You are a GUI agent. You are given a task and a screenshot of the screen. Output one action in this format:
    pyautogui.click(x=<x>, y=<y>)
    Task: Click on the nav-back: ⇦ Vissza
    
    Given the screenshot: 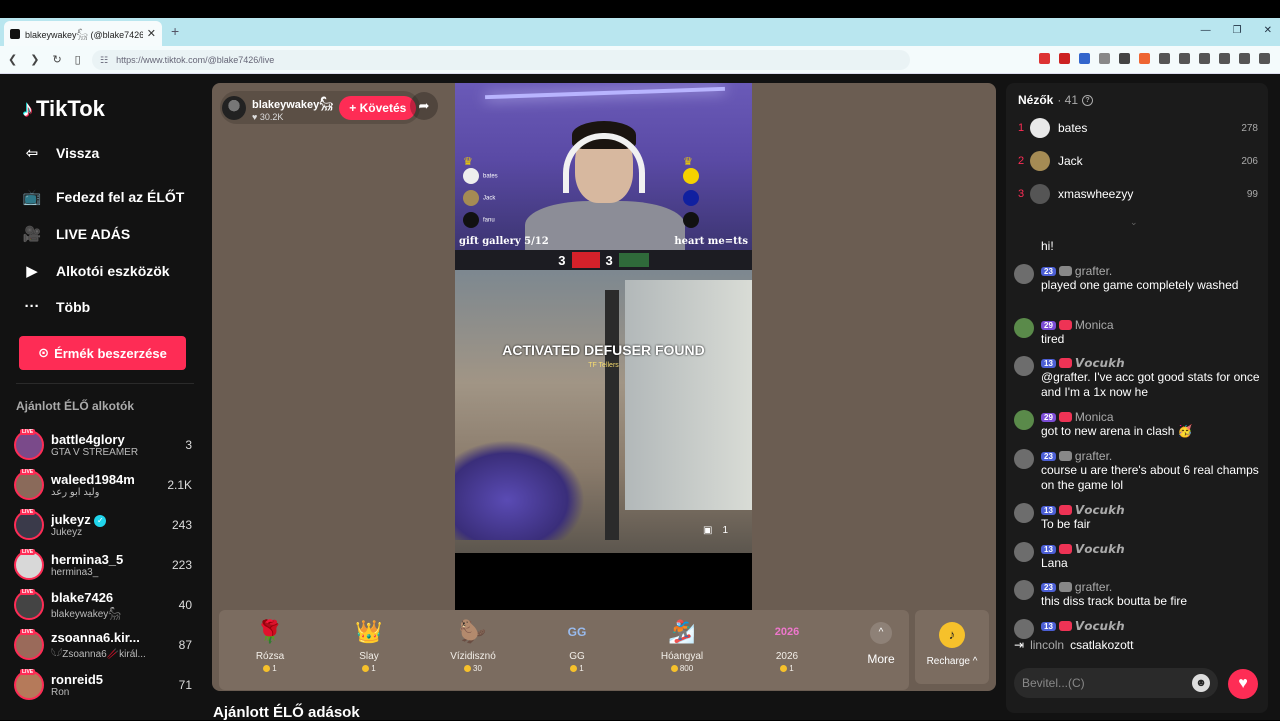 What is the action you would take?
    pyautogui.click(x=61, y=153)
    